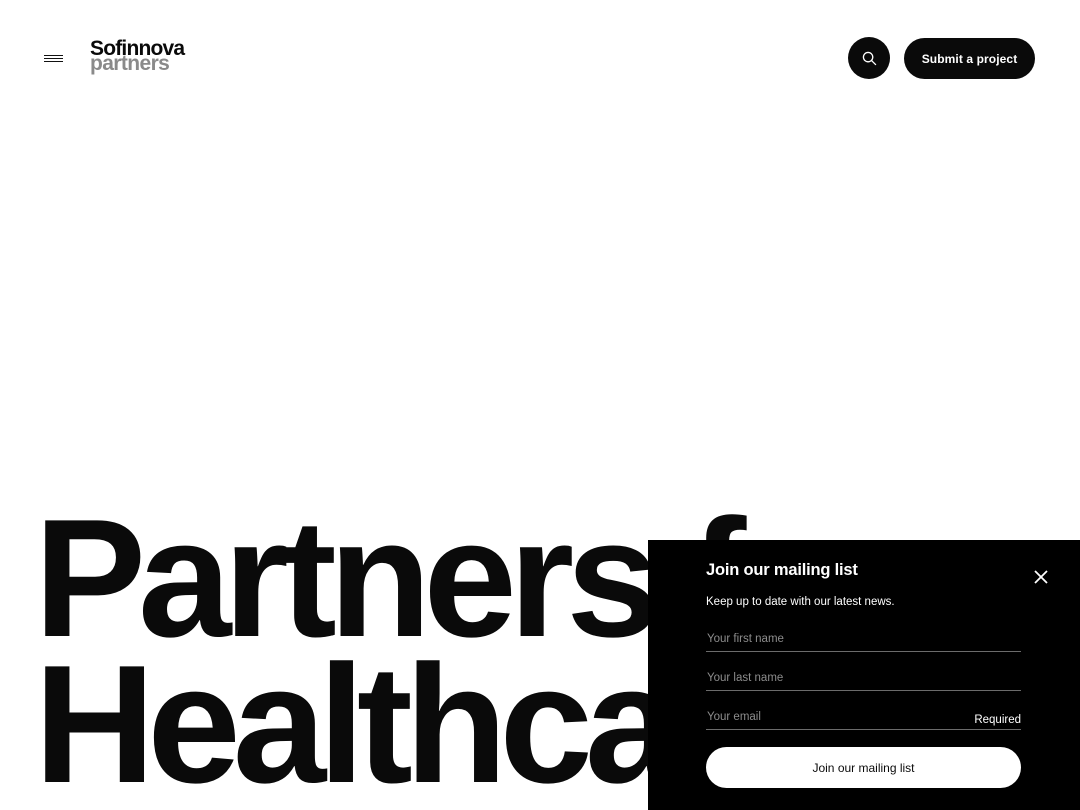 The width and height of the screenshot is (1080, 810). I want to click on popup-subtitle: Keep up to date with our latest news., so click(800, 602).